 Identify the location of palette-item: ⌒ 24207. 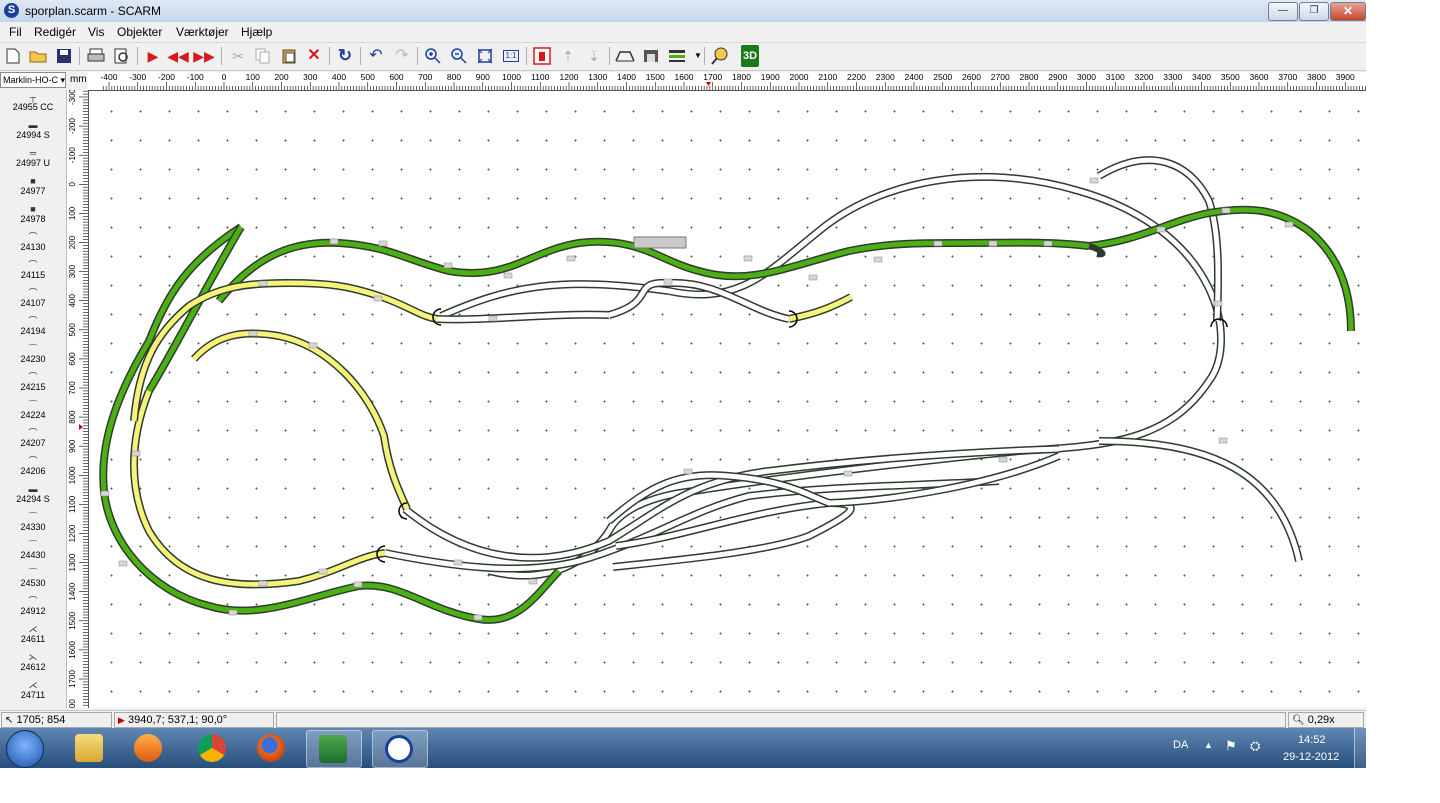
(33, 438).